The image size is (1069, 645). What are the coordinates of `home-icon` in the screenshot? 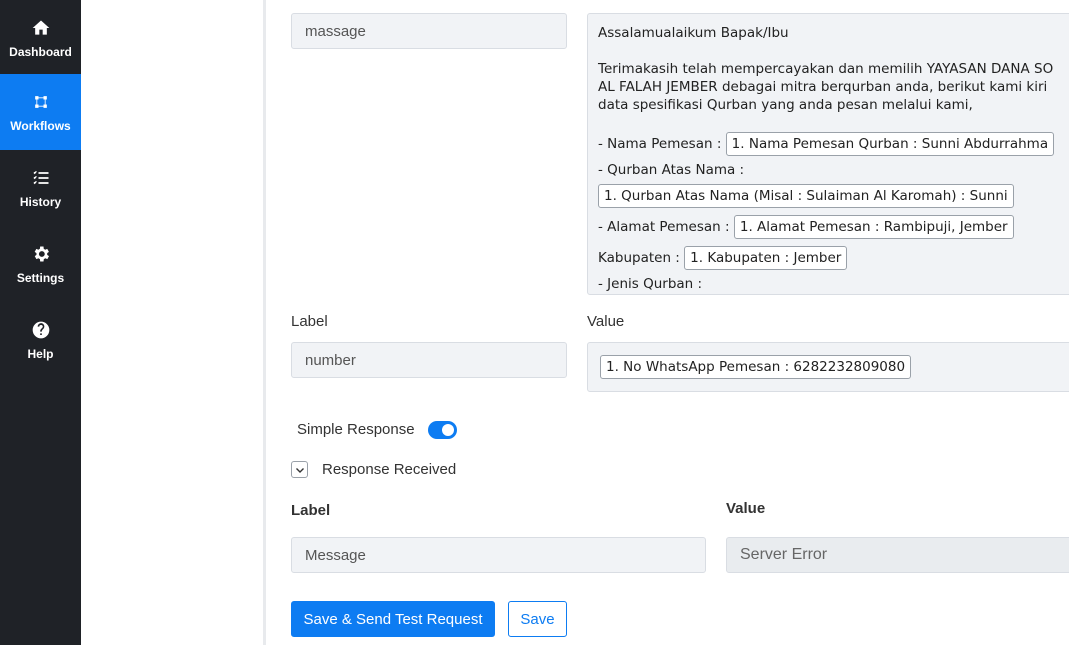 It's located at (41, 28).